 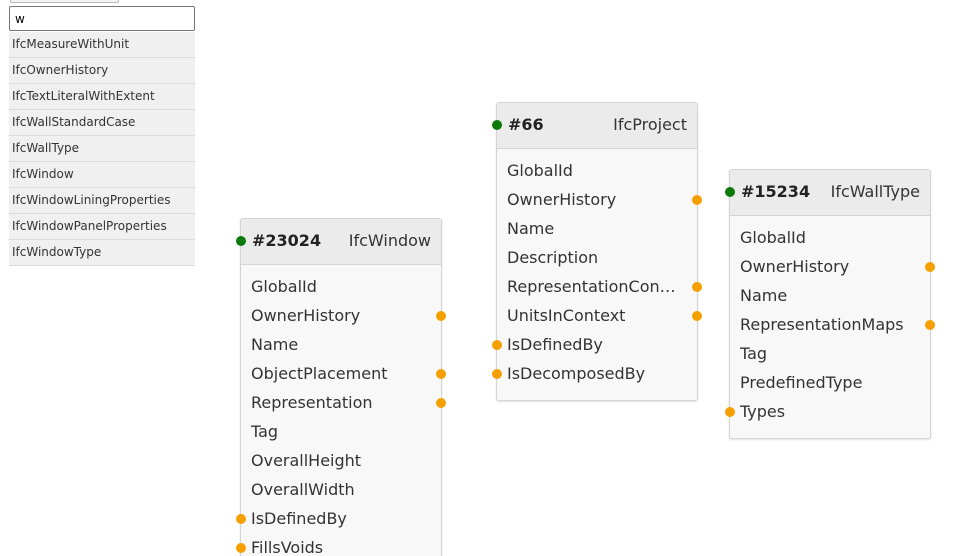 I want to click on field-label: Types, so click(x=763, y=411).